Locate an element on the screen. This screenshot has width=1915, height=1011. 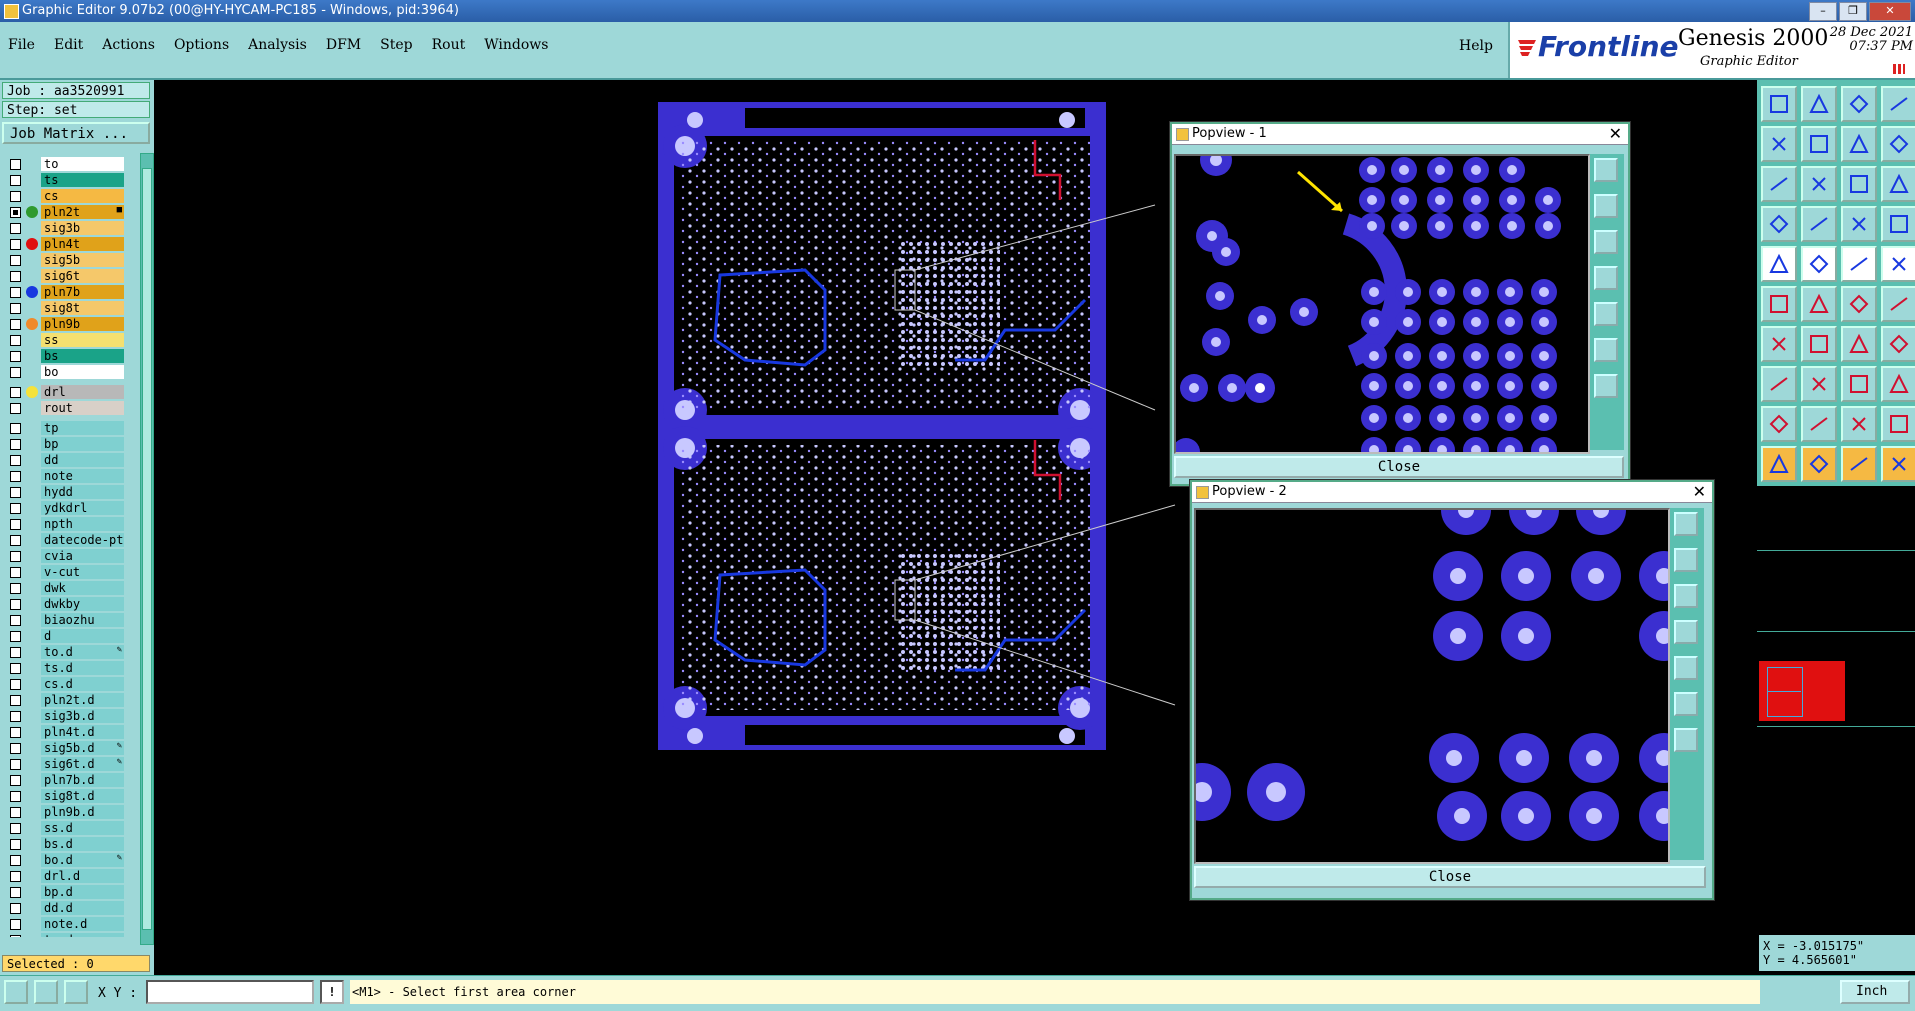
undo-view-tool-button is located at coordinates (1859, 144).